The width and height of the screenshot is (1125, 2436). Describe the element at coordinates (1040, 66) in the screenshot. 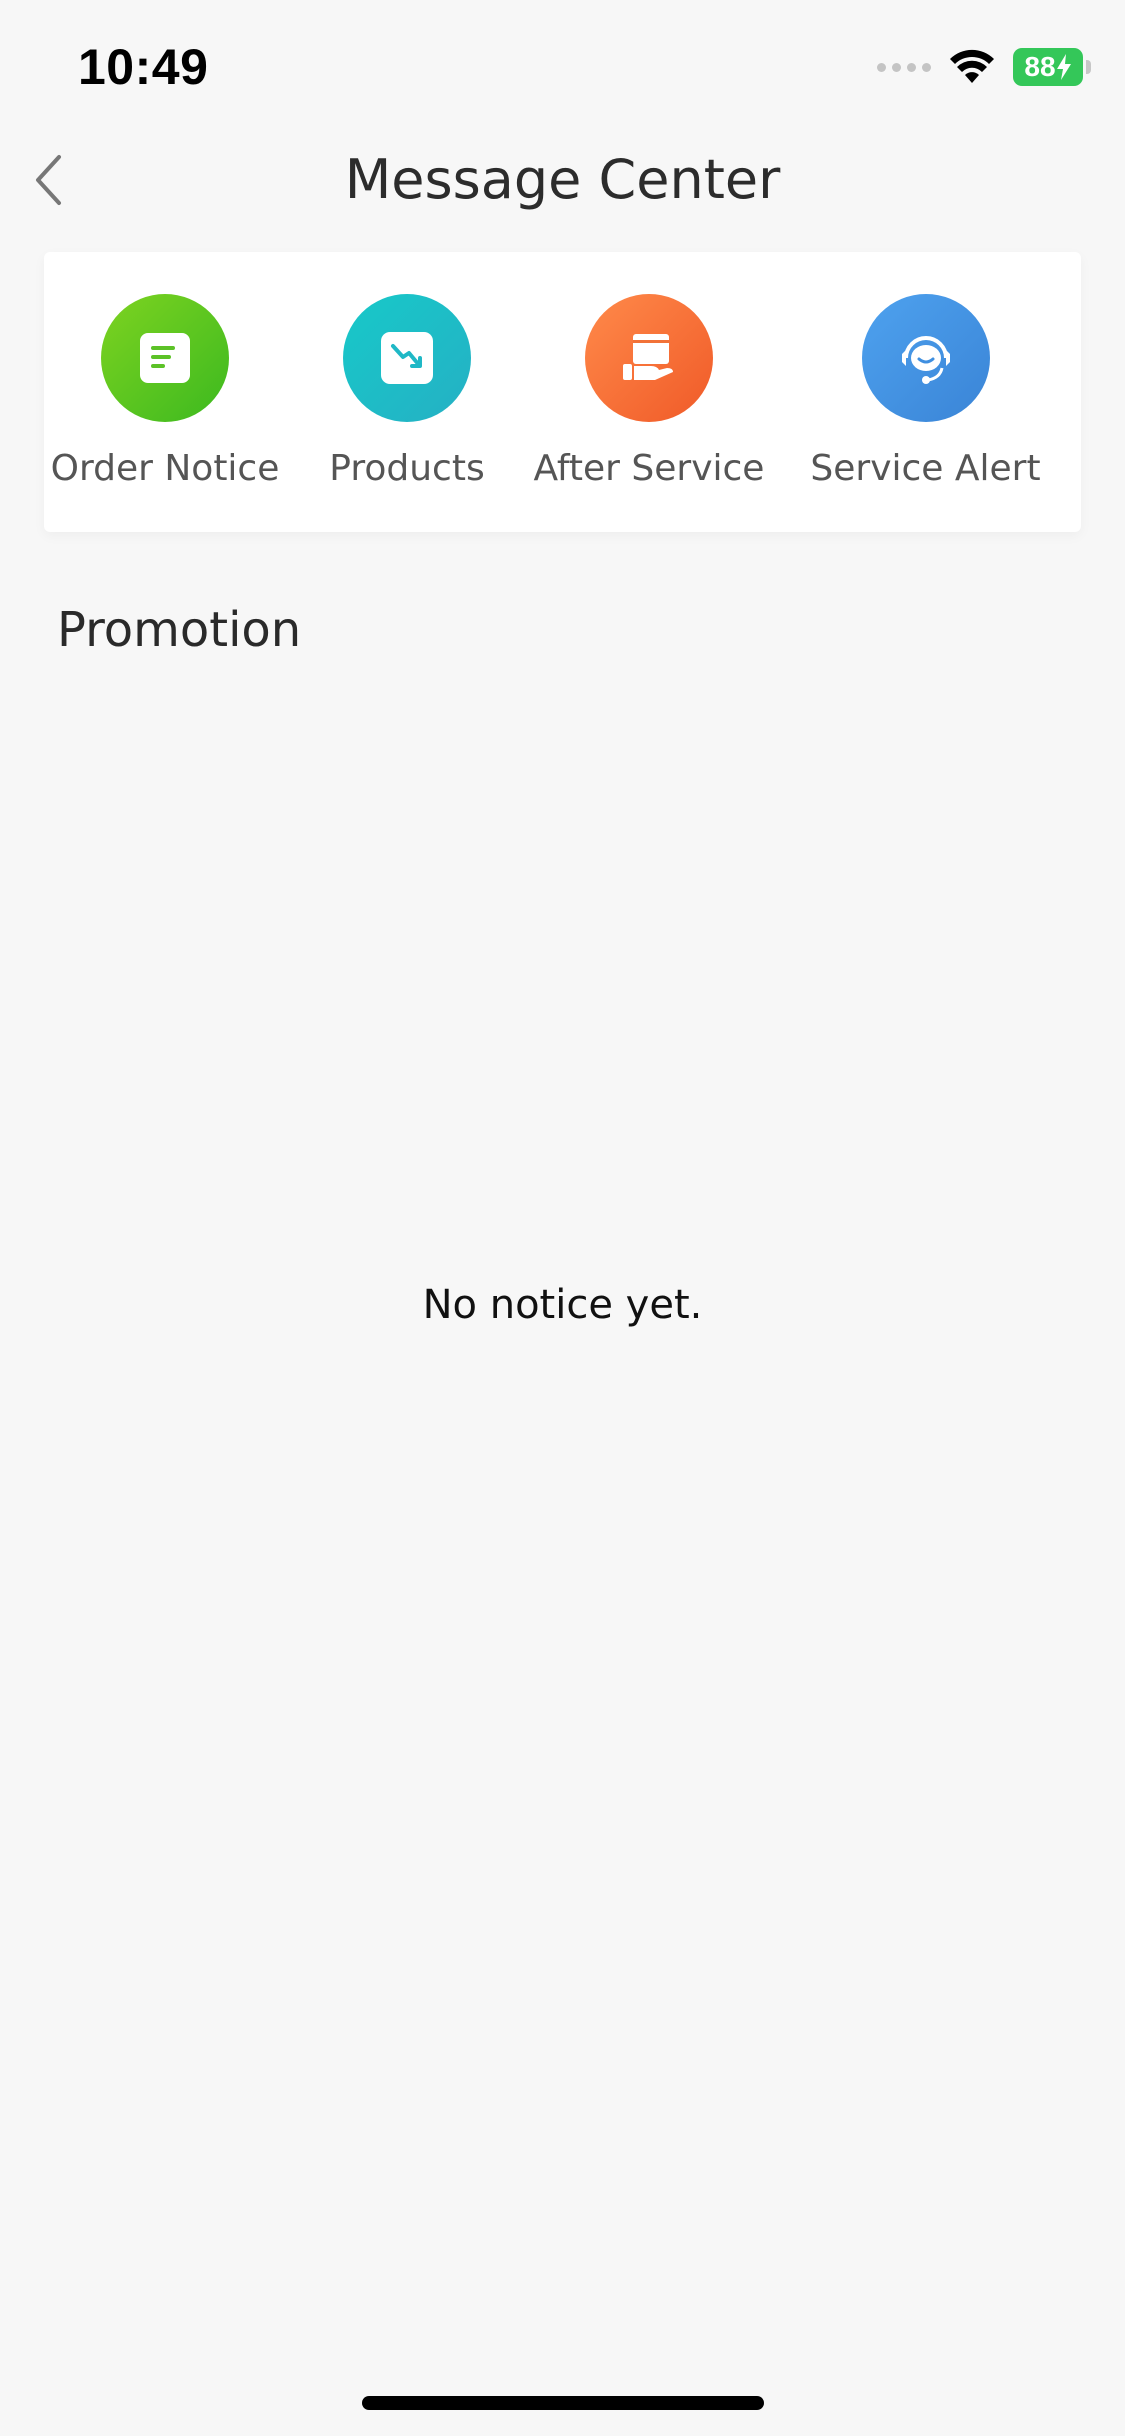

I see `battery-level: 88` at that location.